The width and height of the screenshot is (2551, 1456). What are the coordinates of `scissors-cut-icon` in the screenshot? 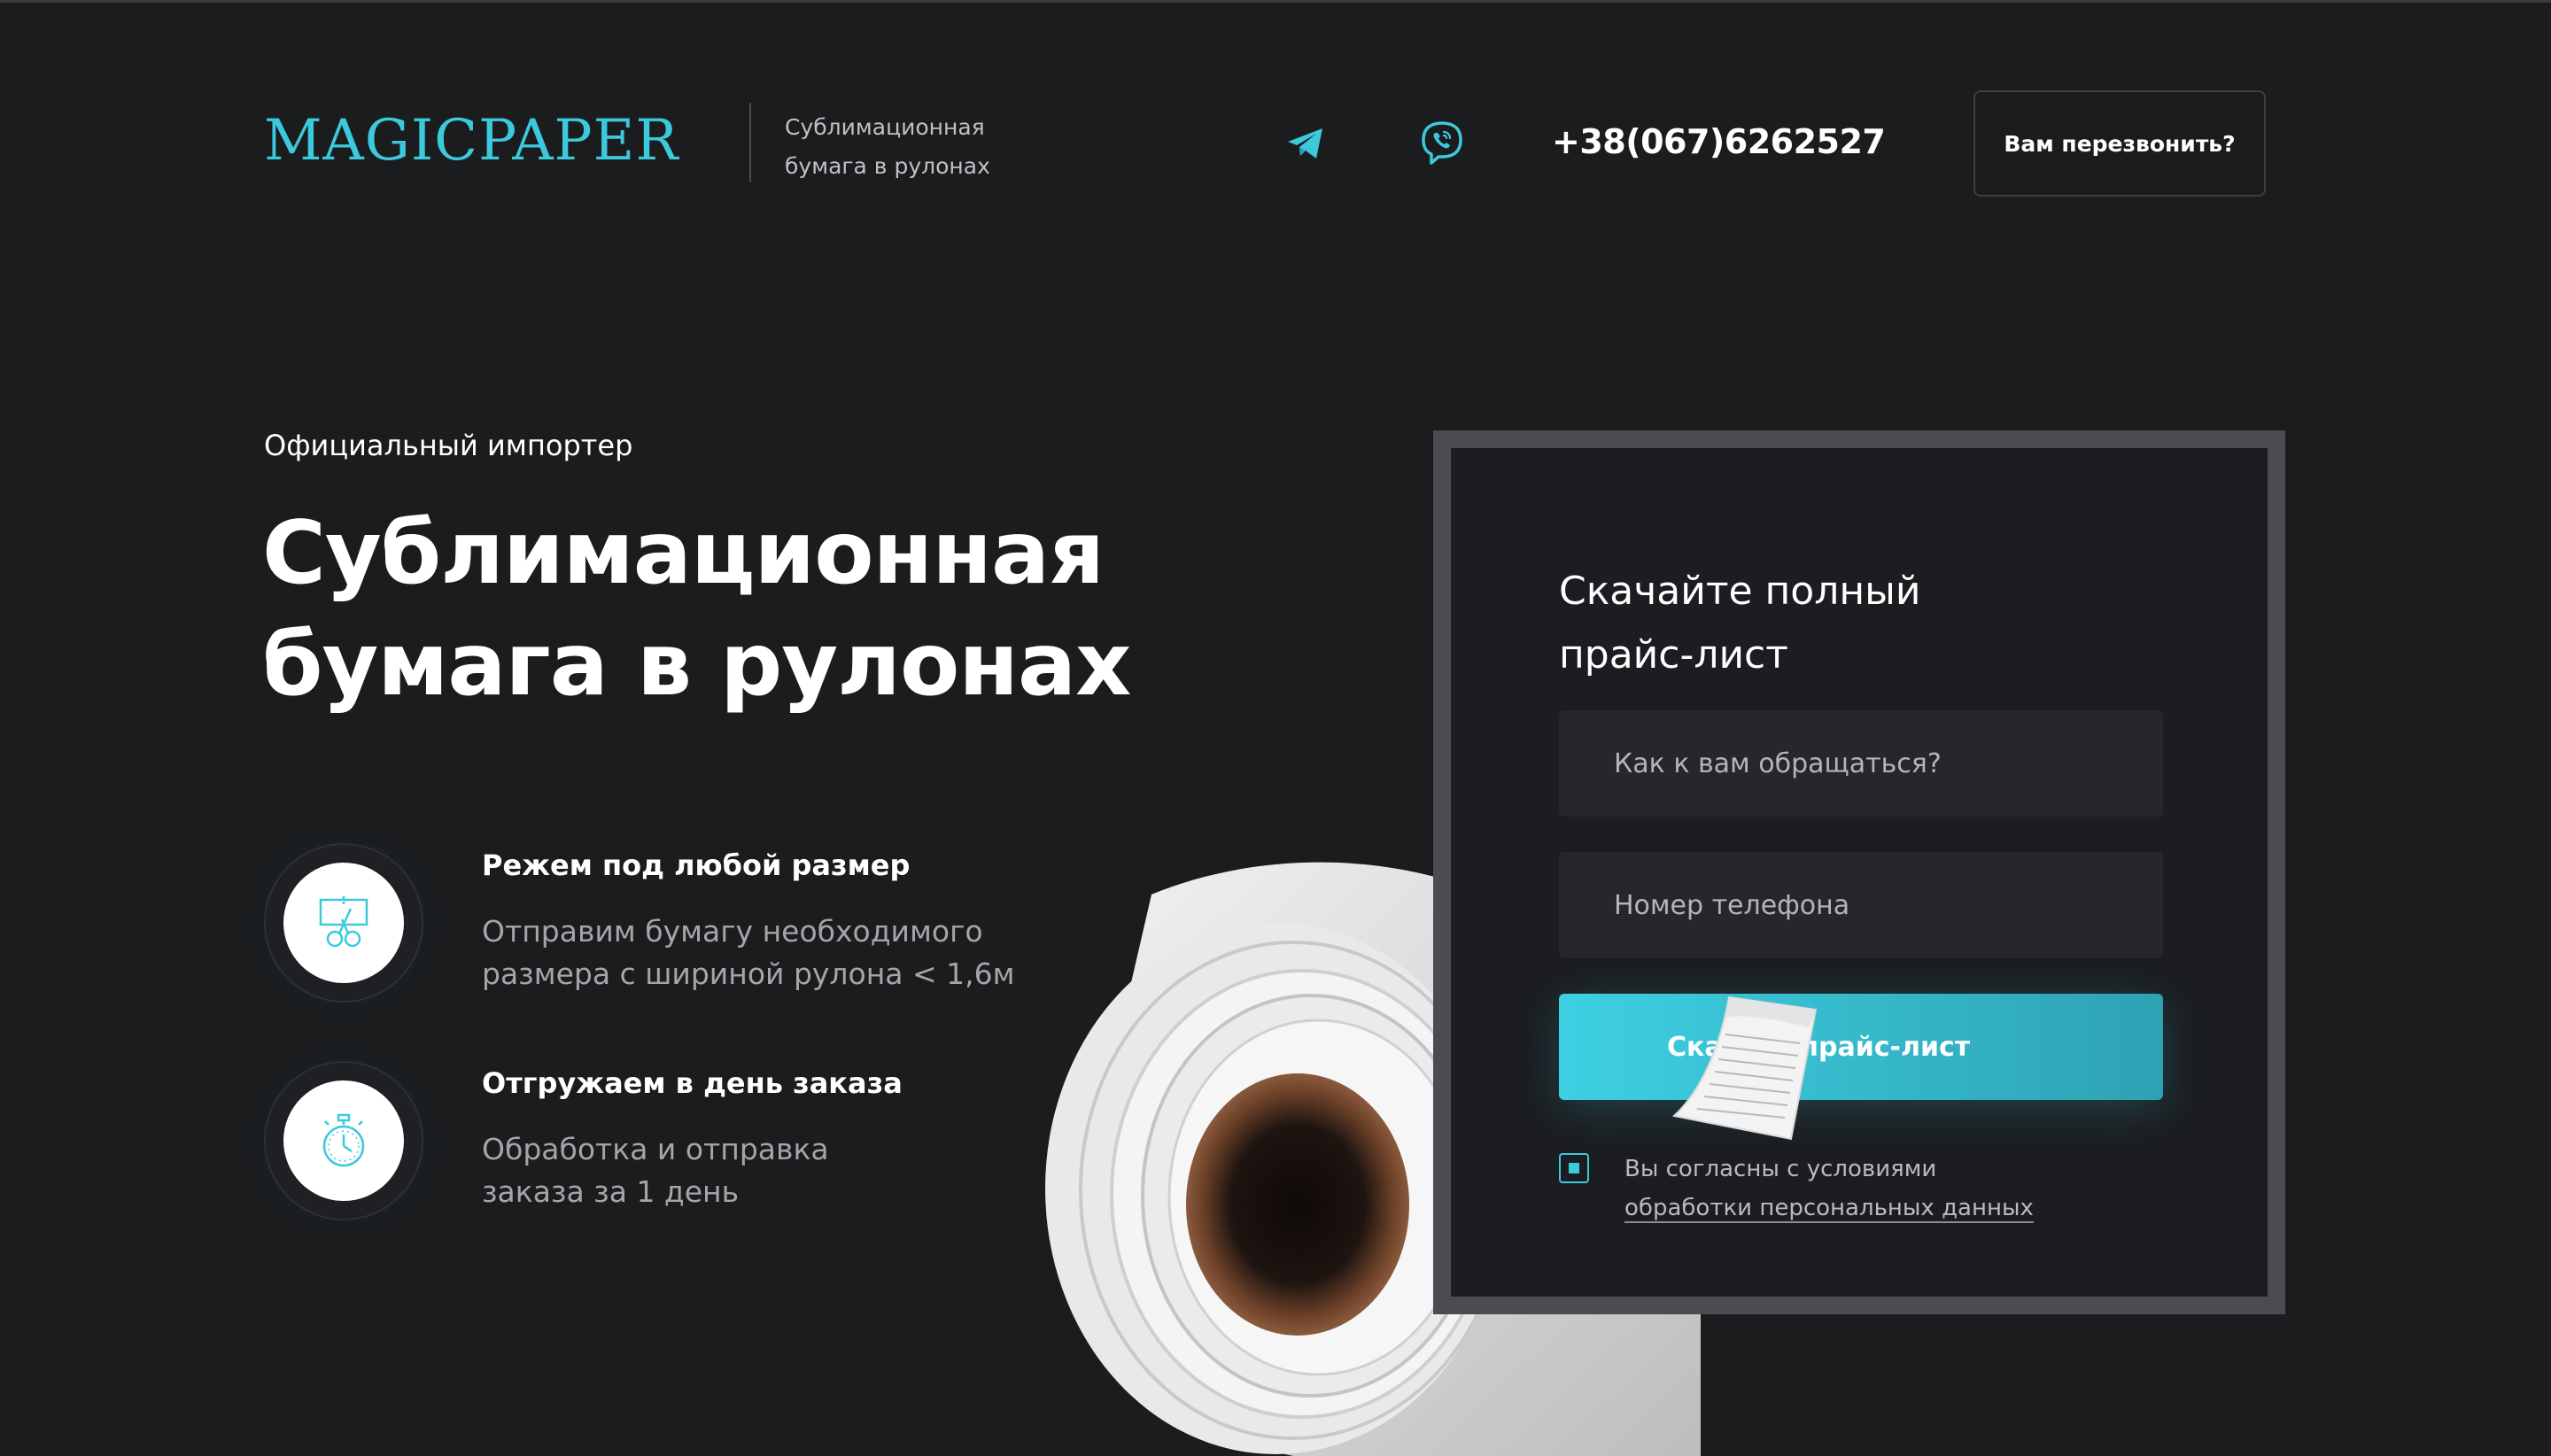 It's located at (344, 923).